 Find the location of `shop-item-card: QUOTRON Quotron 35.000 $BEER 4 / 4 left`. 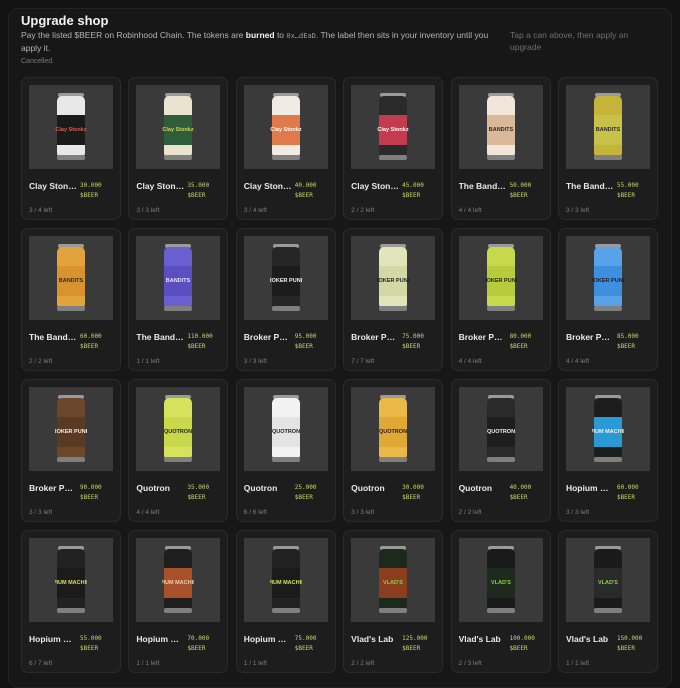

shop-item-card: QUOTRON Quotron 35.000 $BEER 4 / 4 left is located at coordinates (178, 450).